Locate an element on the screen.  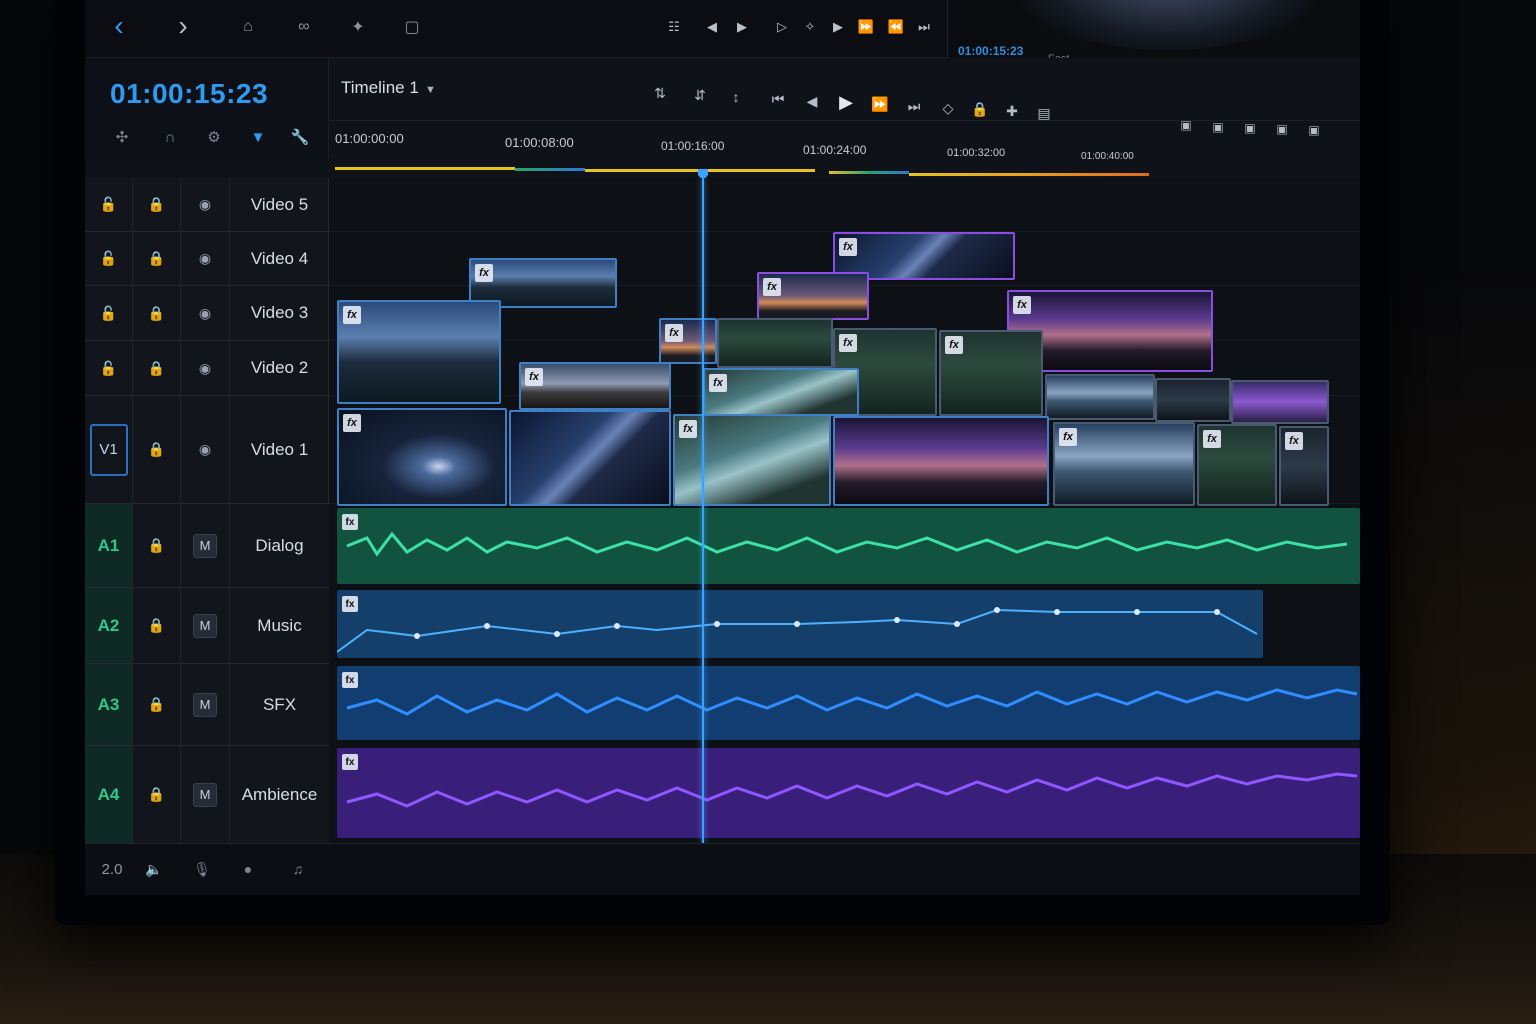
audio-track-badge: A4 is located at coordinates (108, 794).